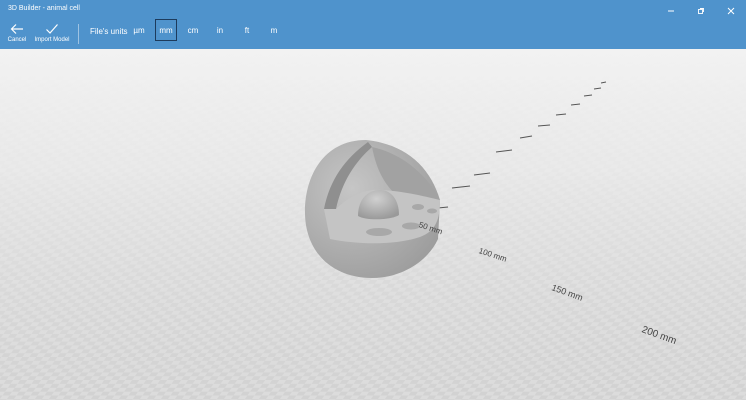 This screenshot has height=400, width=746. I want to click on file-units-label: File's units, so click(109, 31).